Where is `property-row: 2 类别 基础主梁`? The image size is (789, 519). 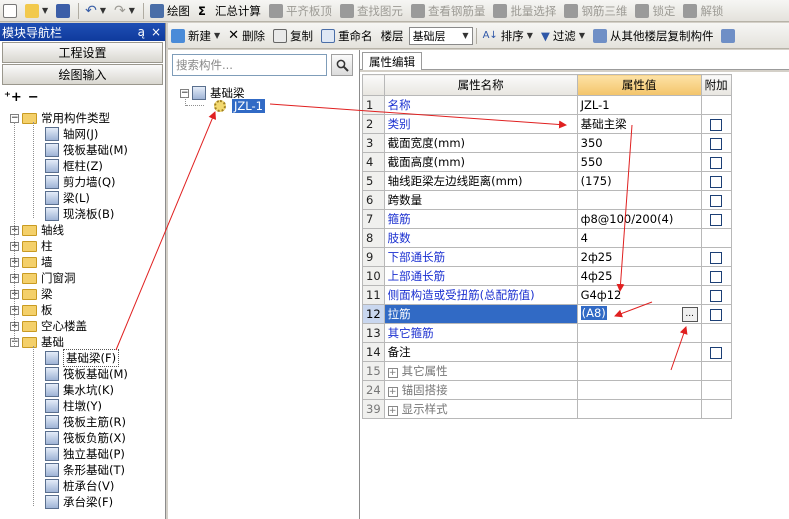 property-row: 2 类别 基础主梁 is located at coordinates (547, 124).